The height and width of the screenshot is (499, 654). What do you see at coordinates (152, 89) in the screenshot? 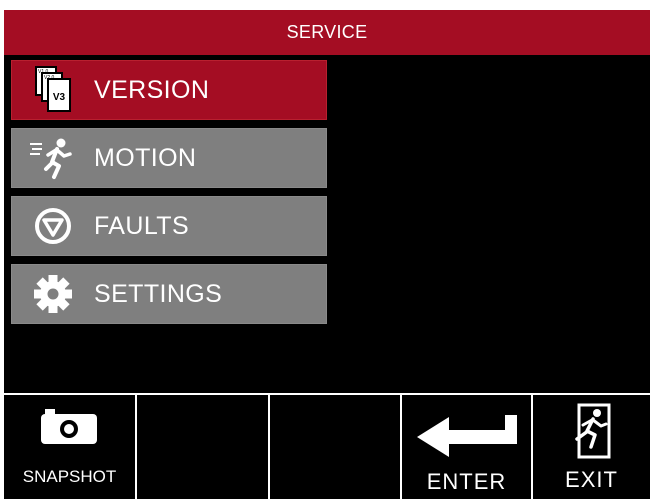
I see `menu-item-label: VERSION` at bounding box center [152, 89].